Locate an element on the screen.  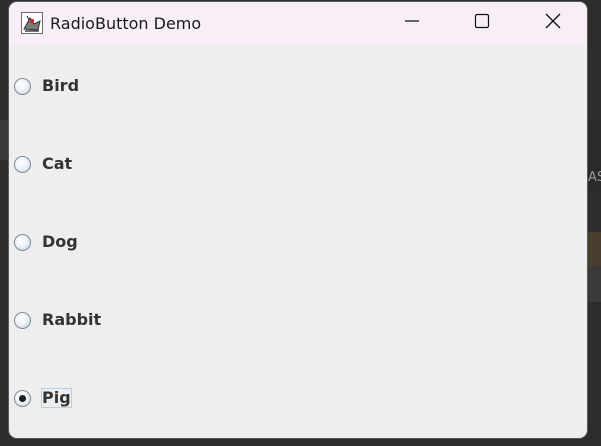
close-button is located at coordinates (553, 23).